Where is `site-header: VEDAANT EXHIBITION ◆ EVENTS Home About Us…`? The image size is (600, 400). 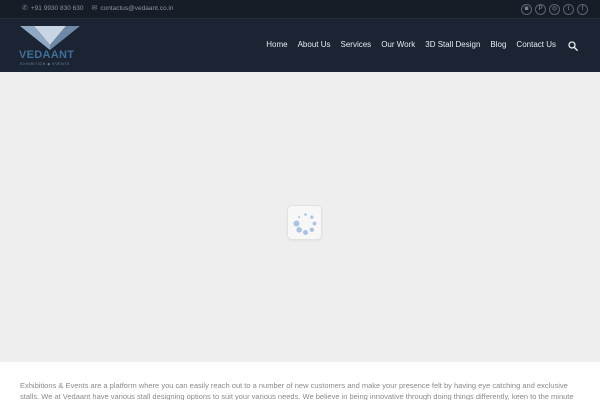 site-header: VEDAANT EXHIBITION ◆ EVENTS Home About Us… is located at coordinates (300, 45).